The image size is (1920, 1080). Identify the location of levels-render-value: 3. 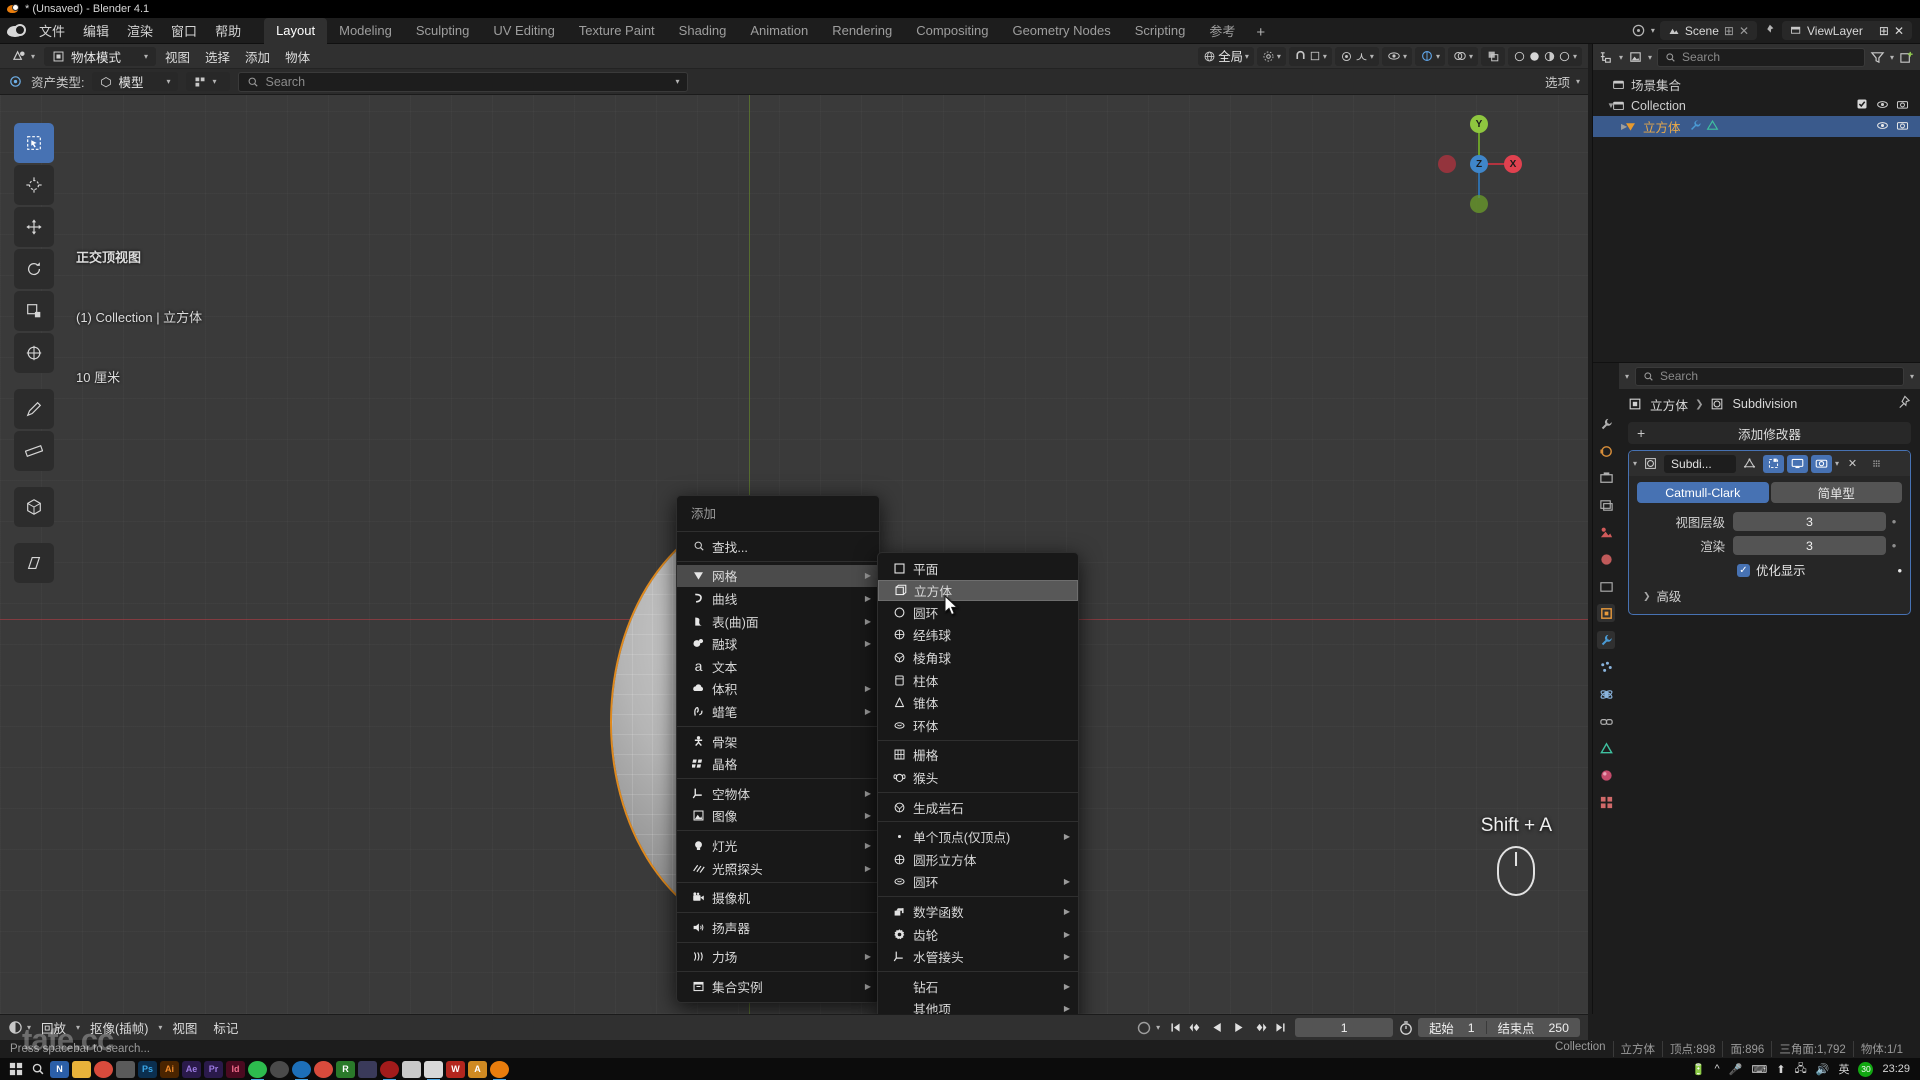
(1809, 545).